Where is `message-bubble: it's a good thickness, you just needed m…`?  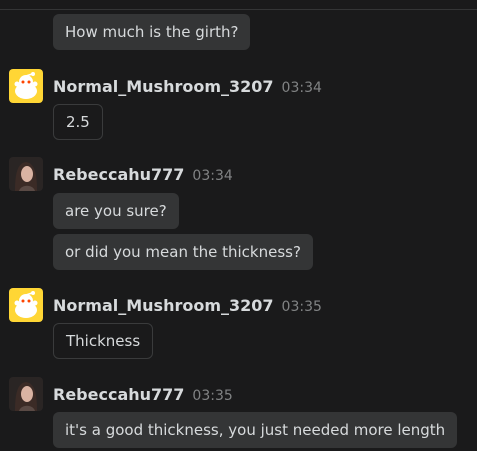
message-bubble: it's a good thickness, you just needed m… is located at coordinates (255, 430).